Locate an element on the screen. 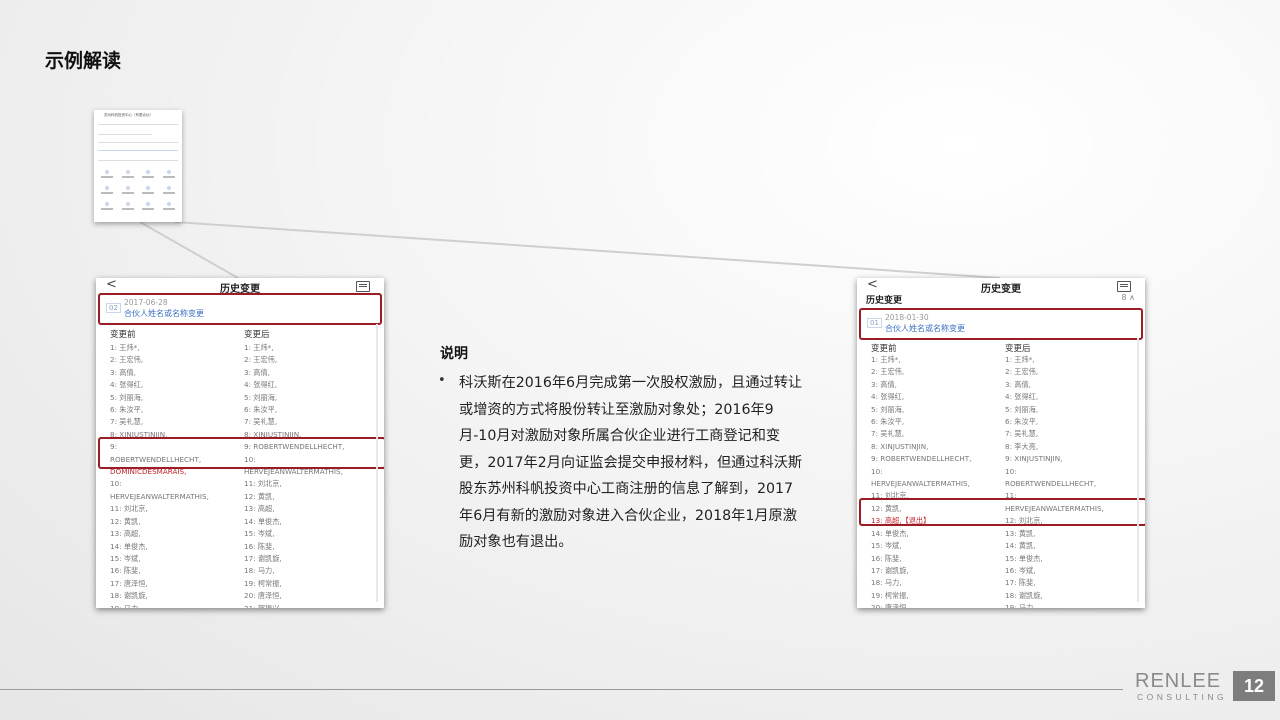  list-item: 8: 李大亮, is located at coordinates (1022, 446).